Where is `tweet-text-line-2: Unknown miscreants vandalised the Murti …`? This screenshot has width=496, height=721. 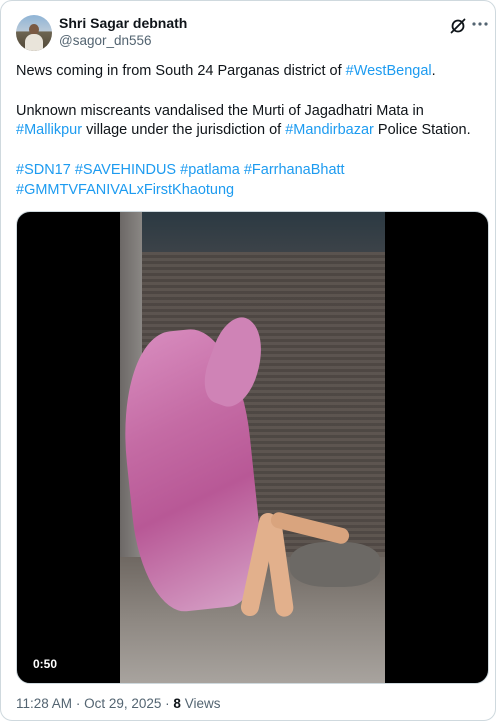
tweet-text-line-2: Unknown miscreants vandalised the Murti … is located at coordinates (220, 111).